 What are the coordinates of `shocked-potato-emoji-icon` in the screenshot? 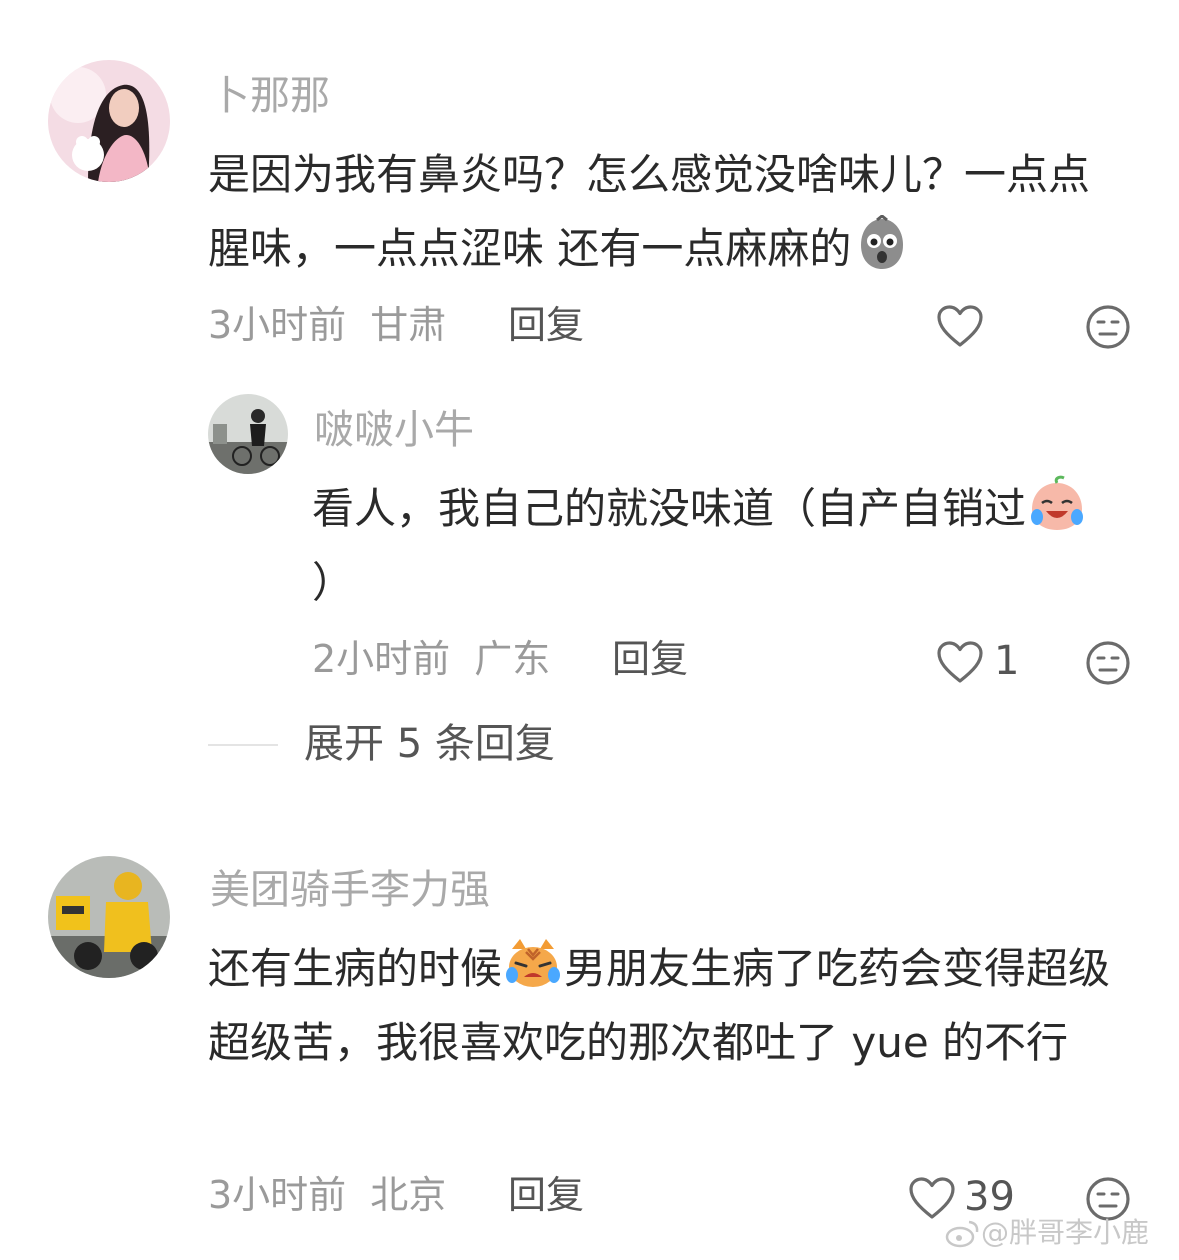 It's located at (882, 244).